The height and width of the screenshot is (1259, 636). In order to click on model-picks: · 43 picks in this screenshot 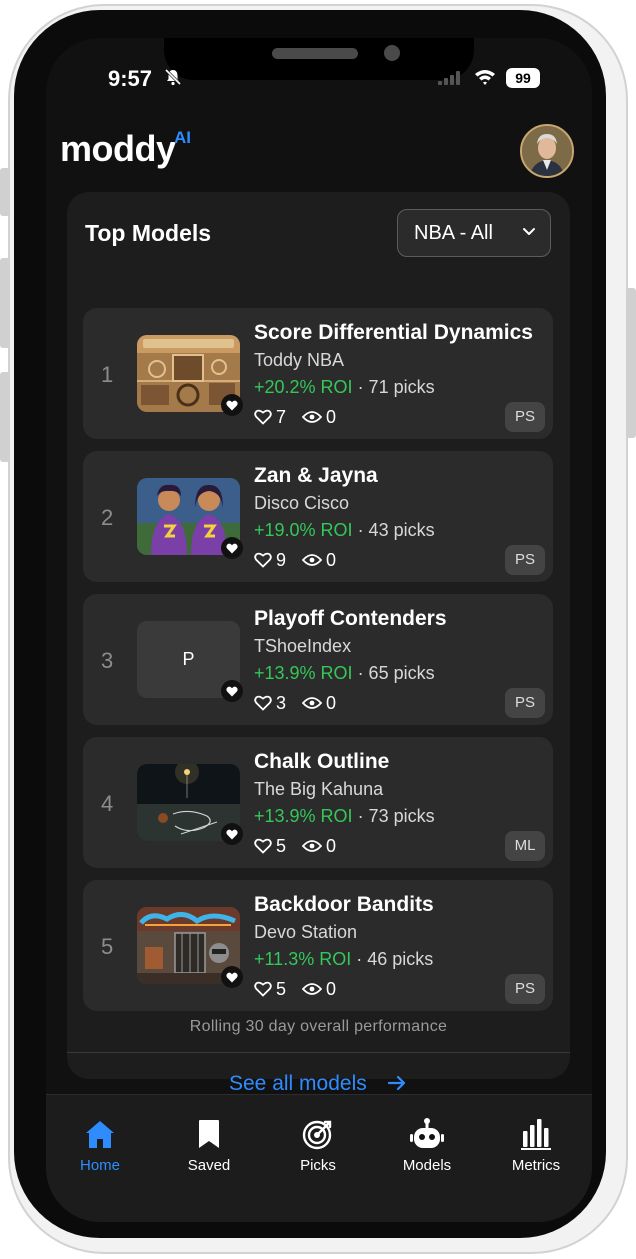, I will do `click(393, 530)`.